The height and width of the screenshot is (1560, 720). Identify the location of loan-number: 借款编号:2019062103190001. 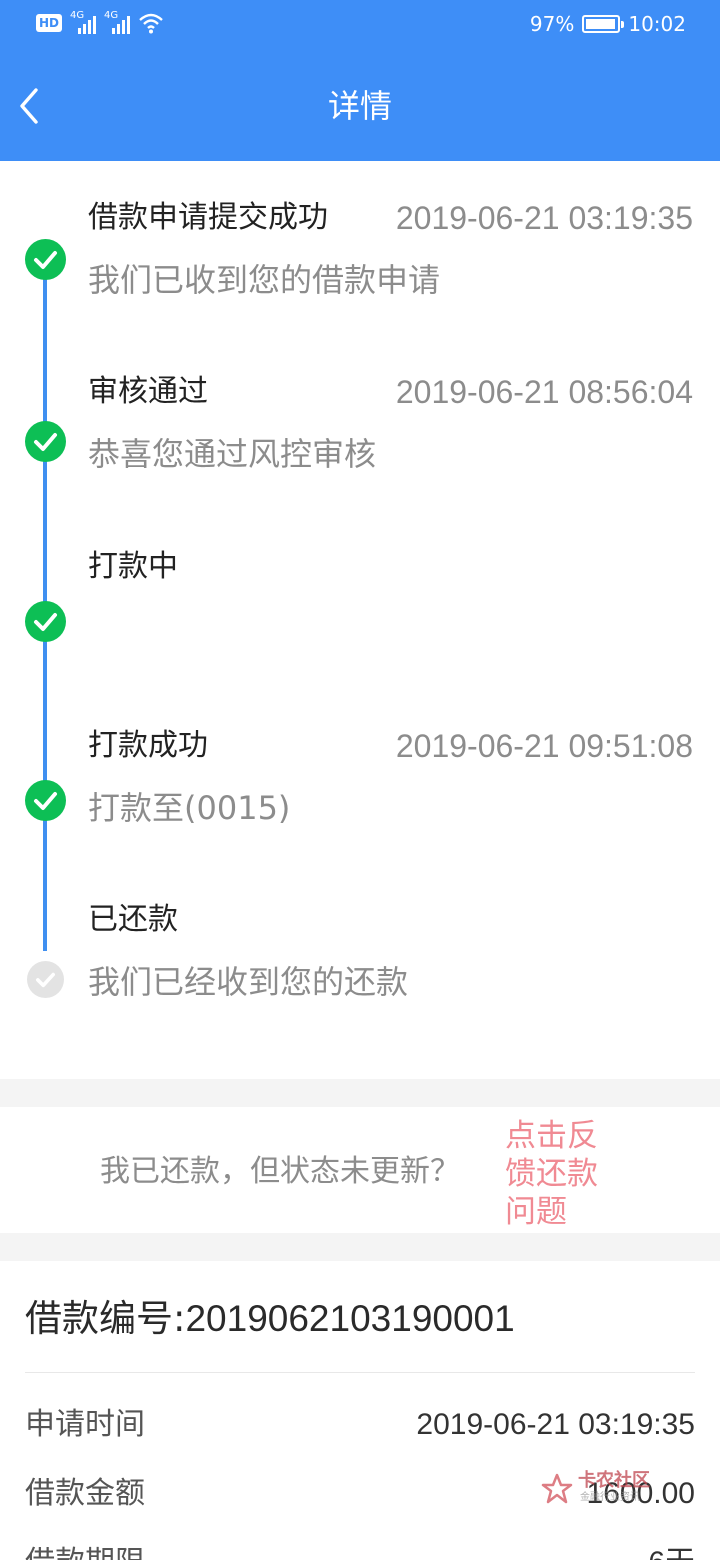
(270, 1319).